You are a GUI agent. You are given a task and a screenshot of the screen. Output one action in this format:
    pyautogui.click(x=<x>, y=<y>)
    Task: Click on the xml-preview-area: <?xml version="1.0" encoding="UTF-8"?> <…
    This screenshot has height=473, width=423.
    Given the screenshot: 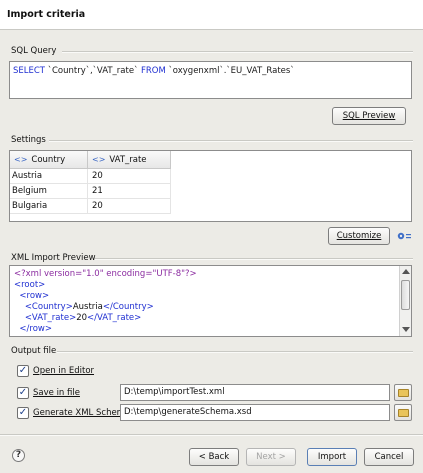 What is the action you would take?
    pyautogui.click(x=210, y=301)
    